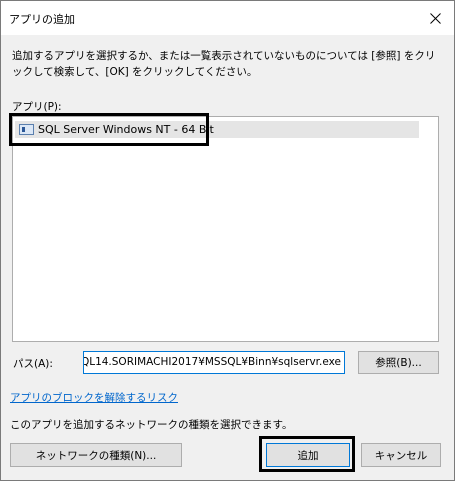 Image resolution: width=457 pixels, height=483 pixels. What do you see at coordinates (94, 397) in the screenshot?
I see `unblock-risk-link: アプリのブロックを解除するリスク` at bounding box center [94, 397].